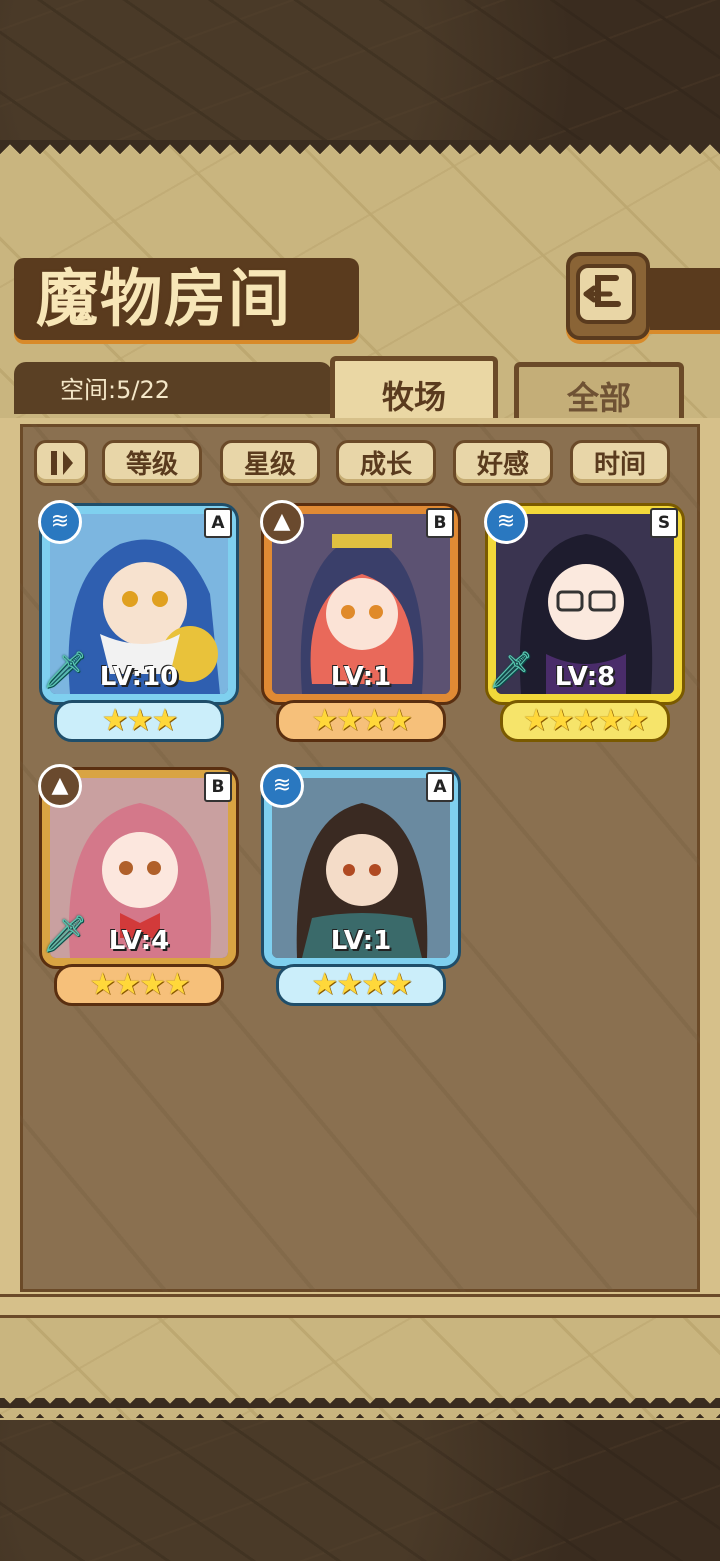 This screenshot has width=720, height=1561. I want to click on top-background, so click(360, 75).